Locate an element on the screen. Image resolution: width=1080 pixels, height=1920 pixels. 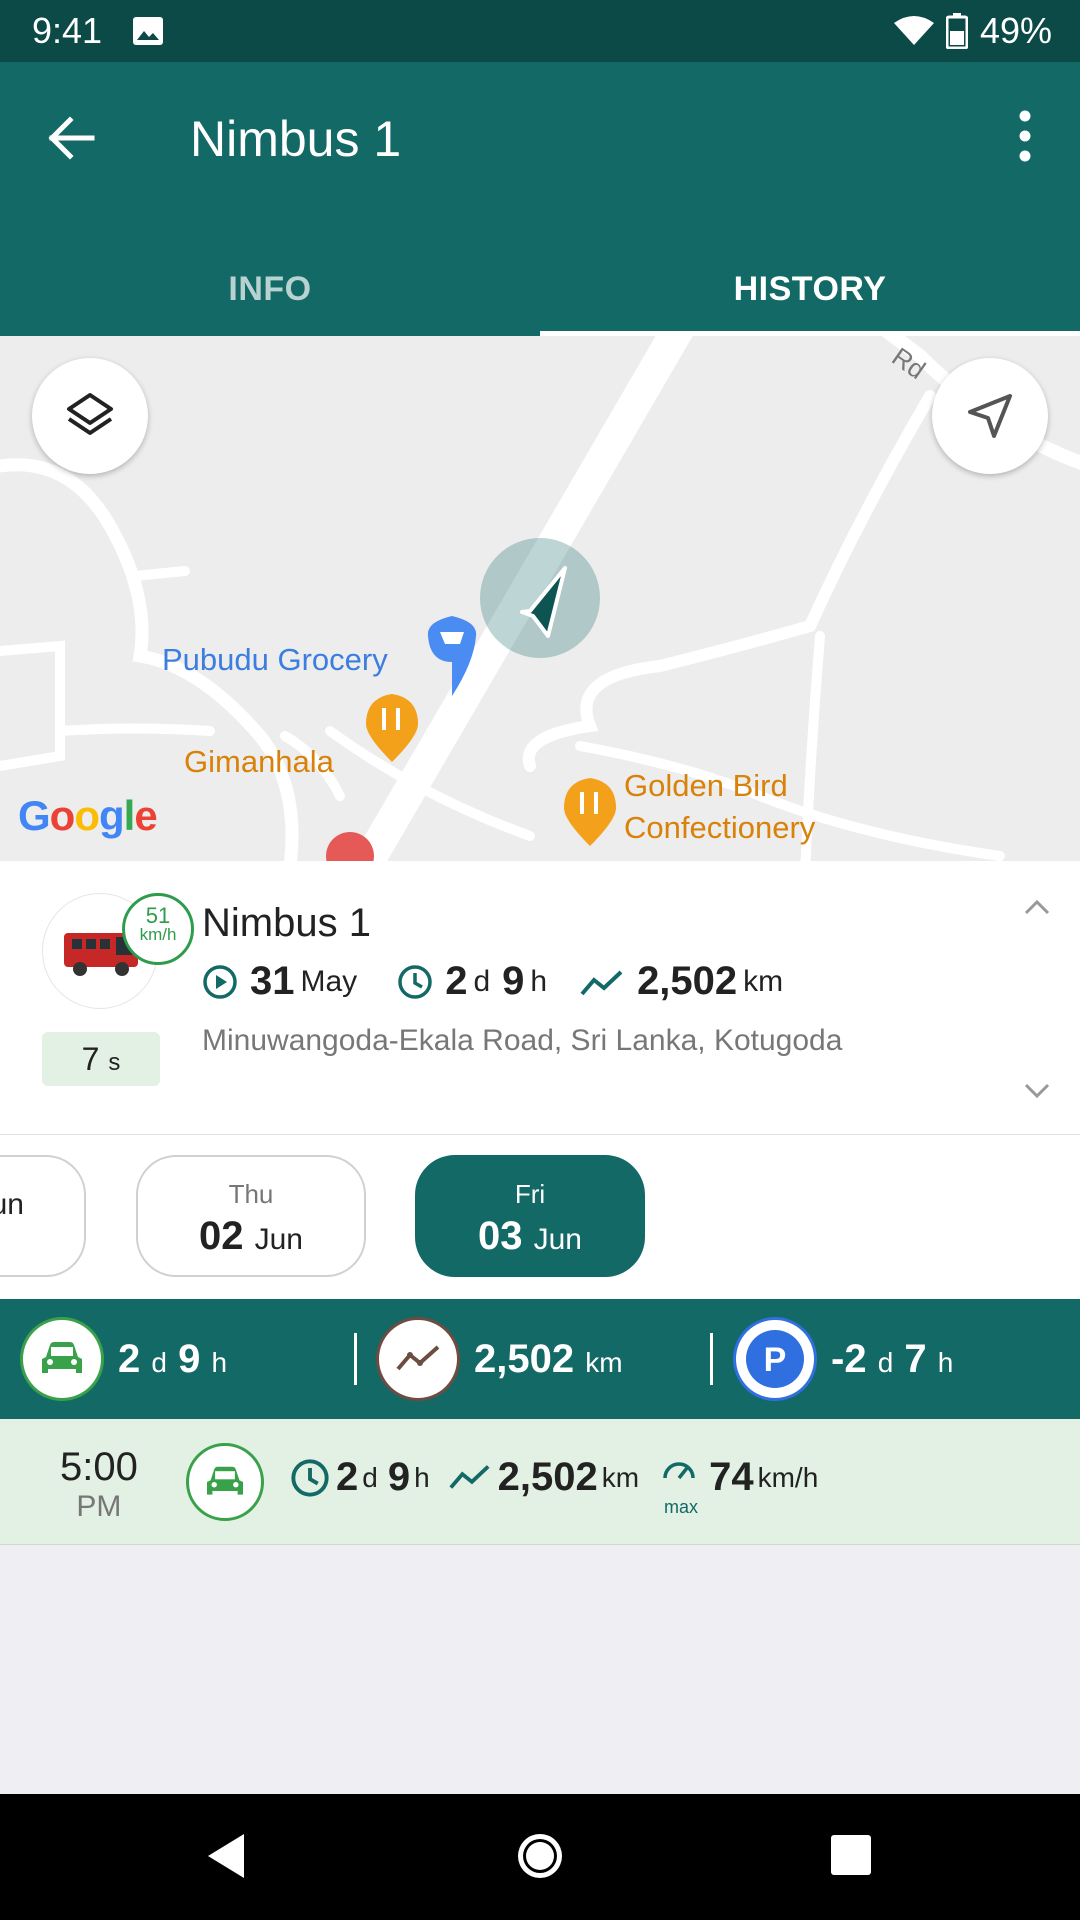
trip-start-time: 5:00 PM is located at coordinates (99, 1484).